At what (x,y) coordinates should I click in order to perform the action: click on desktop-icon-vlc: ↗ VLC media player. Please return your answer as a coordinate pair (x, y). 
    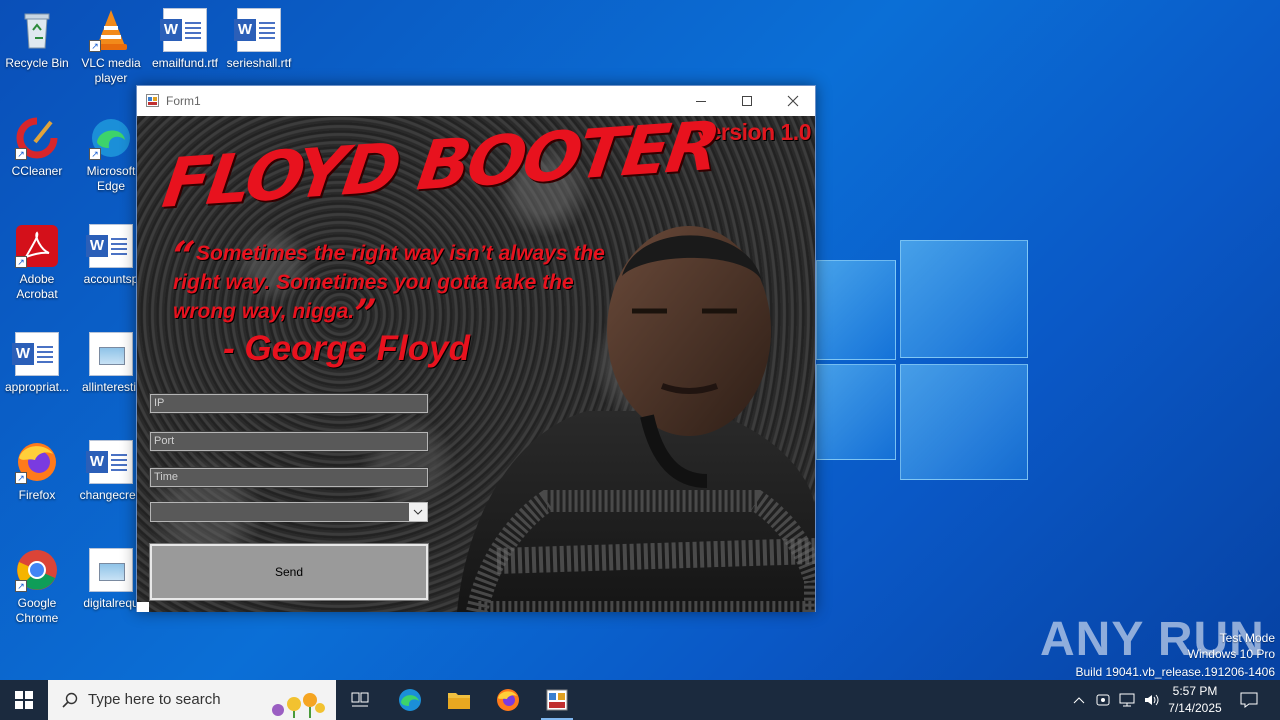
    Looking at the image, I should click on (111, 47).